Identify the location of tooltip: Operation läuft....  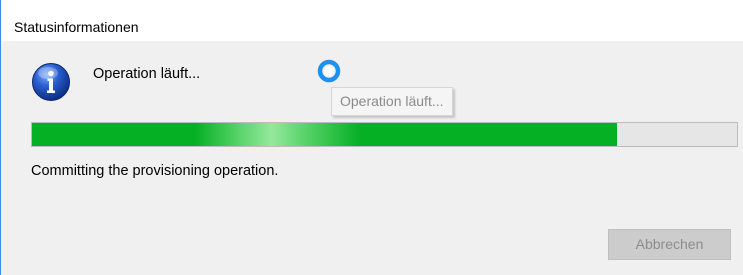
(392, 101).